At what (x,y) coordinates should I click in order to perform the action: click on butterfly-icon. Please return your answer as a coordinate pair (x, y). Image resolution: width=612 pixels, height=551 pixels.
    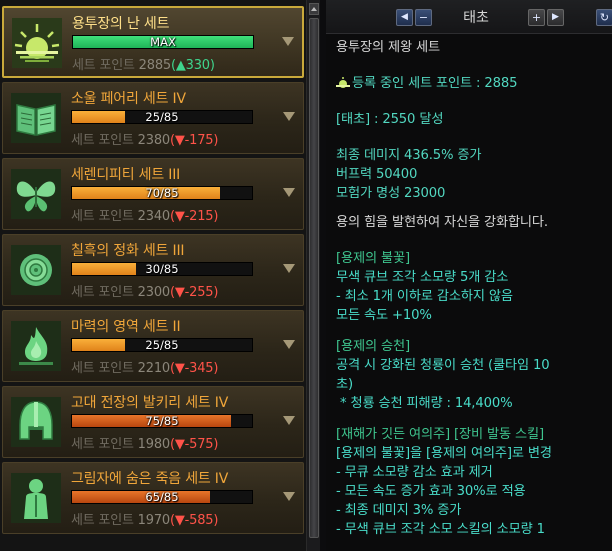
    Looking at the image, I should click on (36, 194).